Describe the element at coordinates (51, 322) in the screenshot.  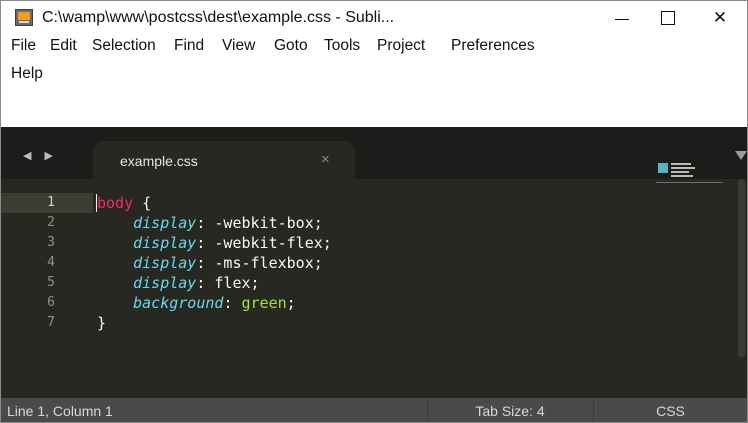
I see `line-number: 7` at that location.